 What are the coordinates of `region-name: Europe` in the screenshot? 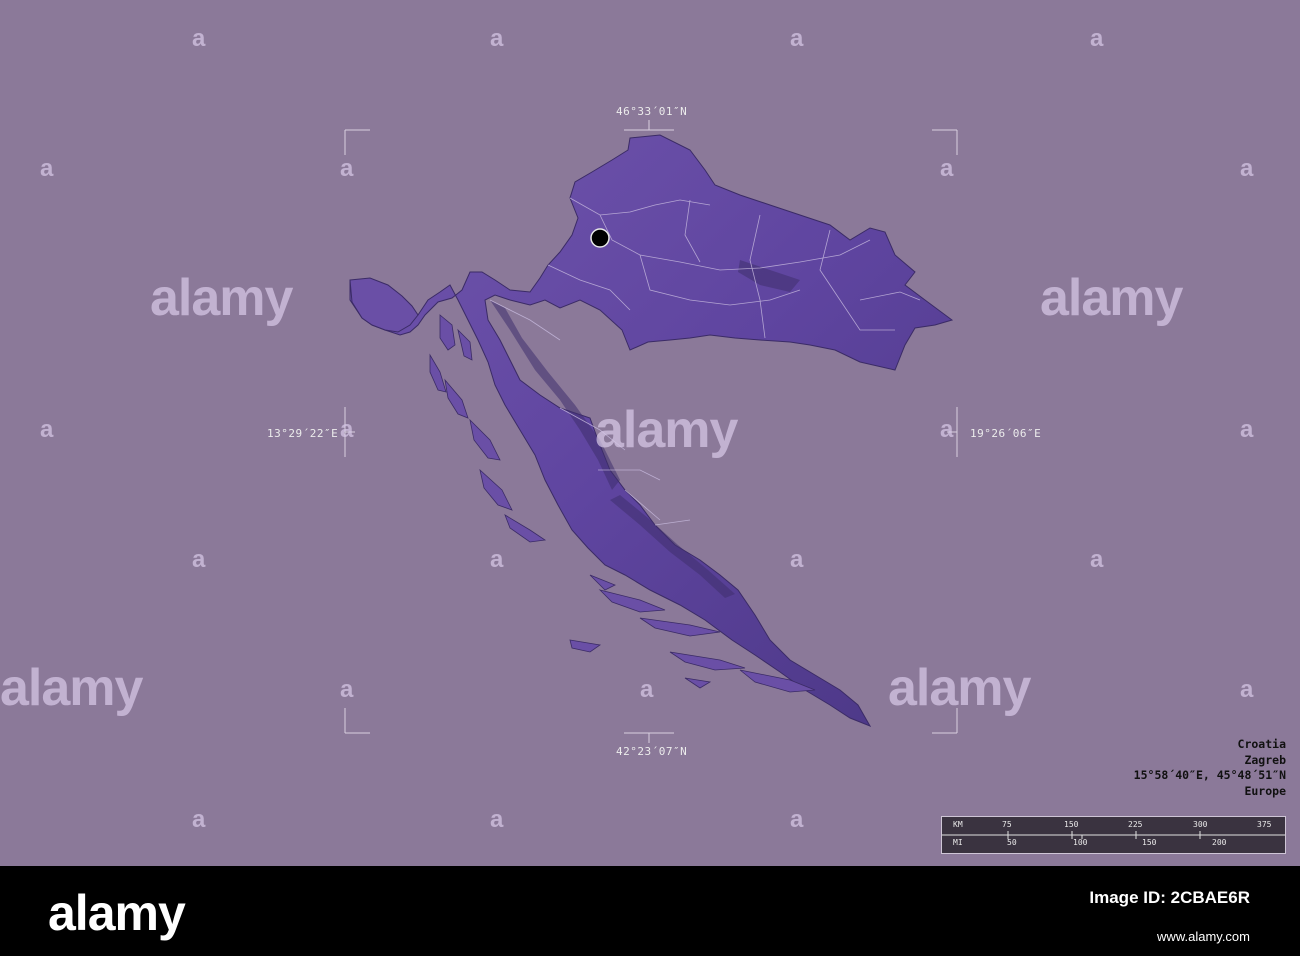 It's located at (1265, 790).